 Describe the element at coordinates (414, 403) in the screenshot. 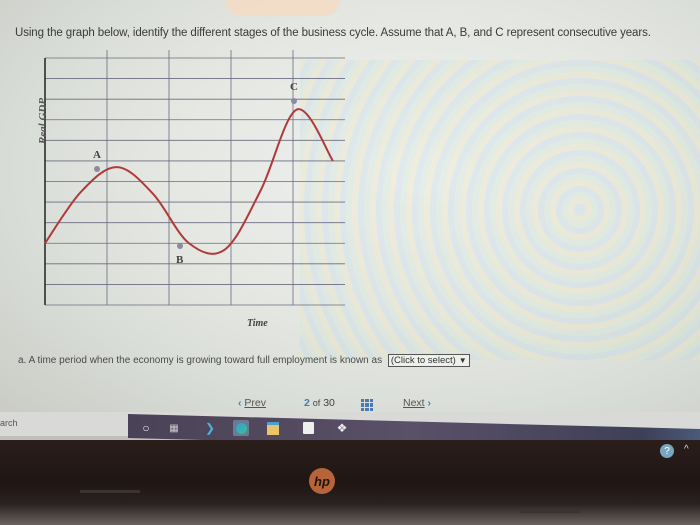

I see `next-label: Next` at that location.